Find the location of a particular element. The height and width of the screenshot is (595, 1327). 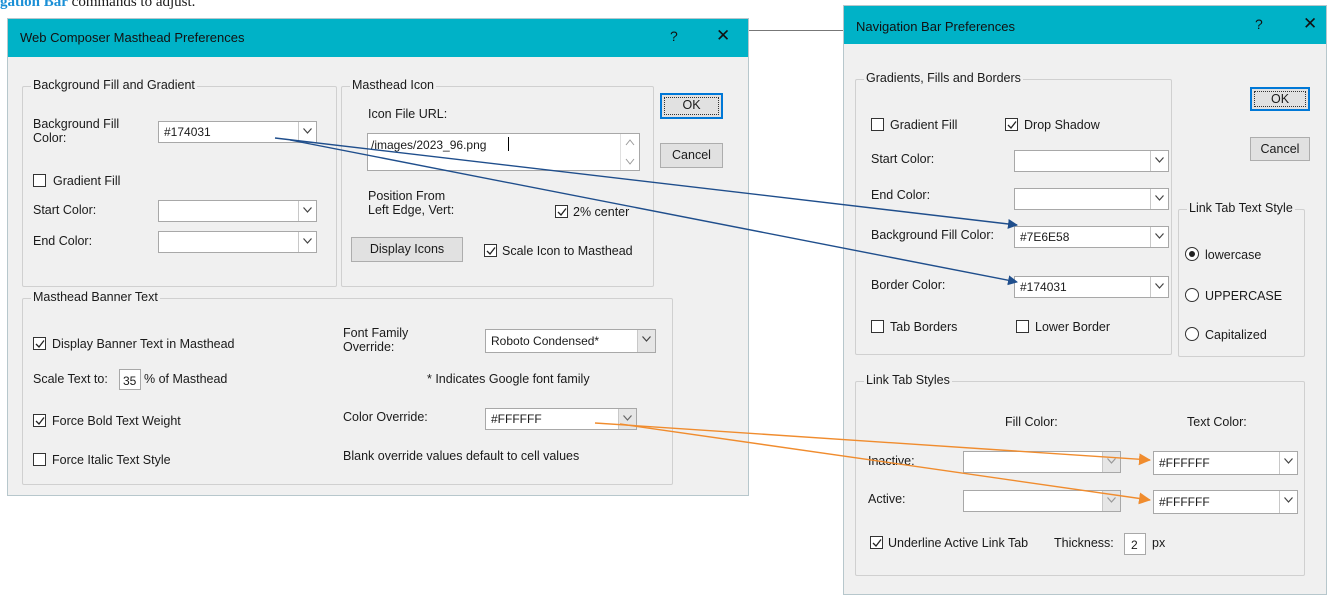

lower-border-checkbox is located at coordinates (1022, 326).